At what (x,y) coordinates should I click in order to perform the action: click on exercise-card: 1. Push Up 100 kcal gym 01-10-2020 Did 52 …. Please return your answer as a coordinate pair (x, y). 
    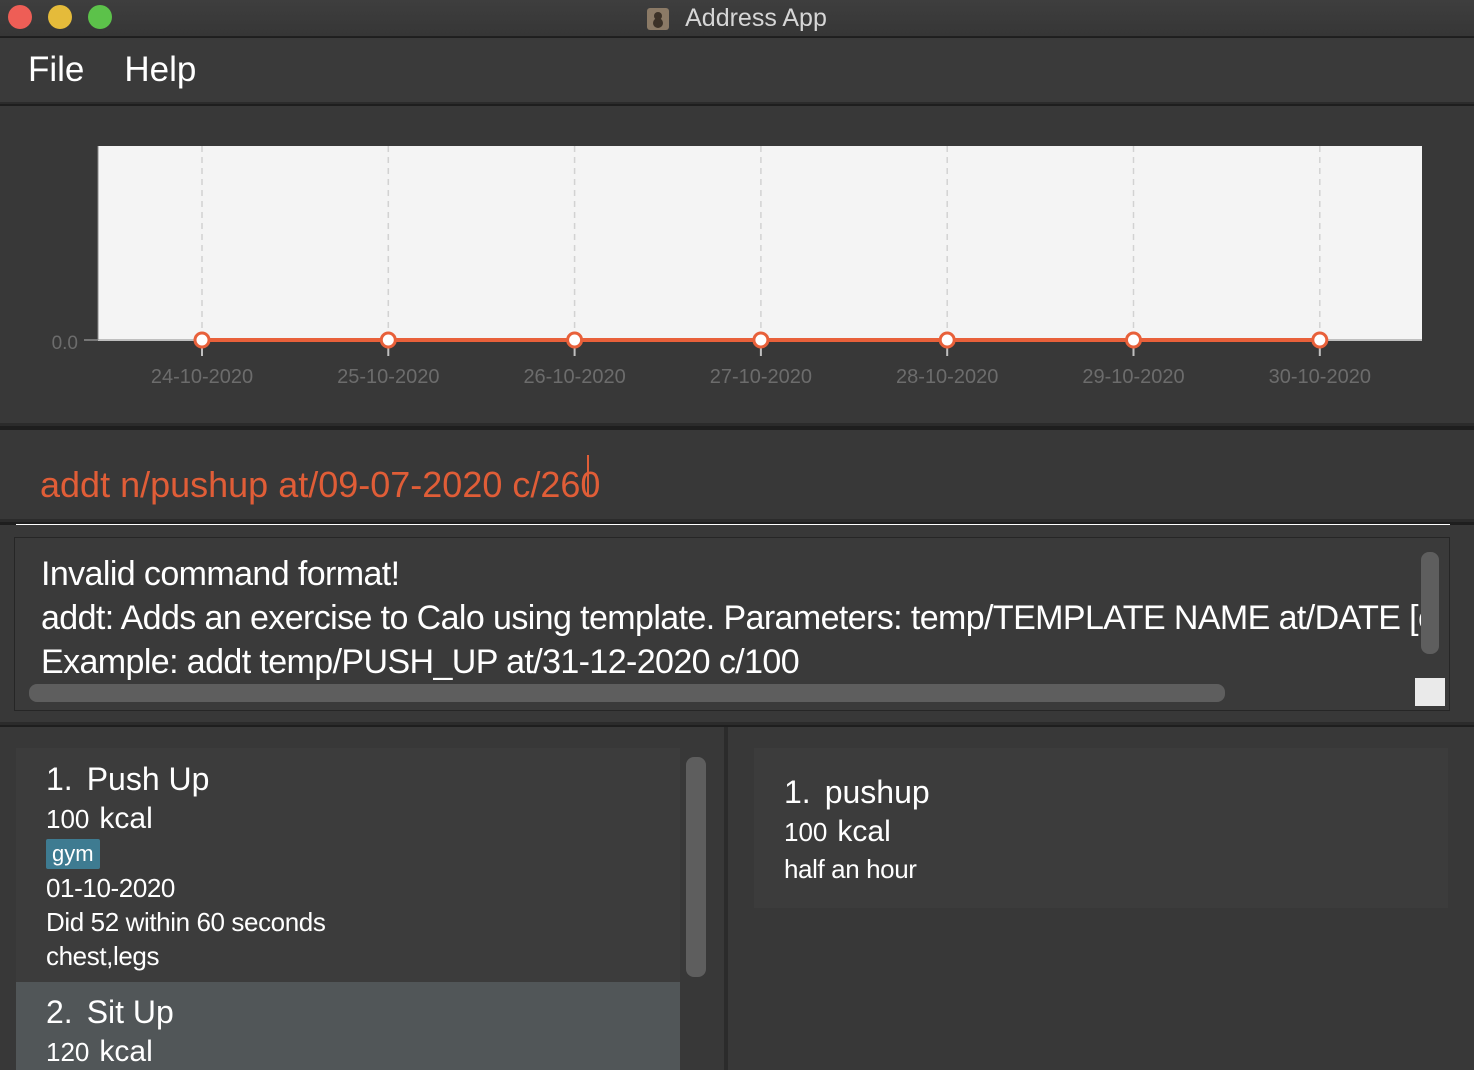
    Looking at the image, I should click on (348, 865).